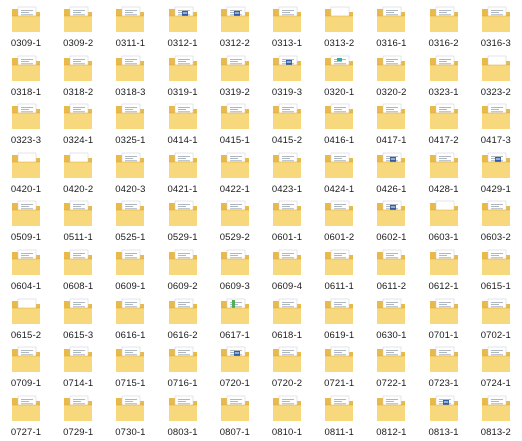 The image size is (522, 441). I want to click on folder-item: 0423-1, so click(287, 174).